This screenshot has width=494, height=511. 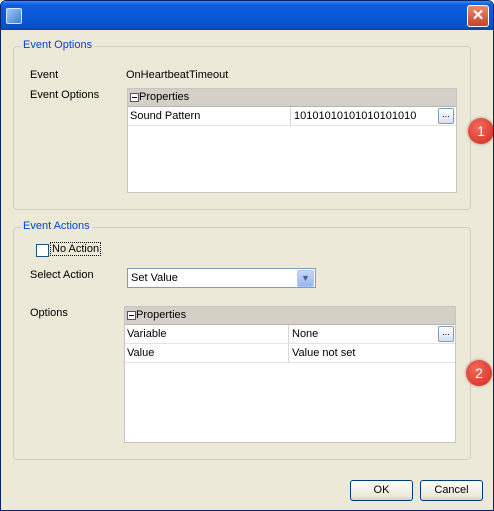 I want to click on callout-marker-2: 2, so click(x=479, y=373).